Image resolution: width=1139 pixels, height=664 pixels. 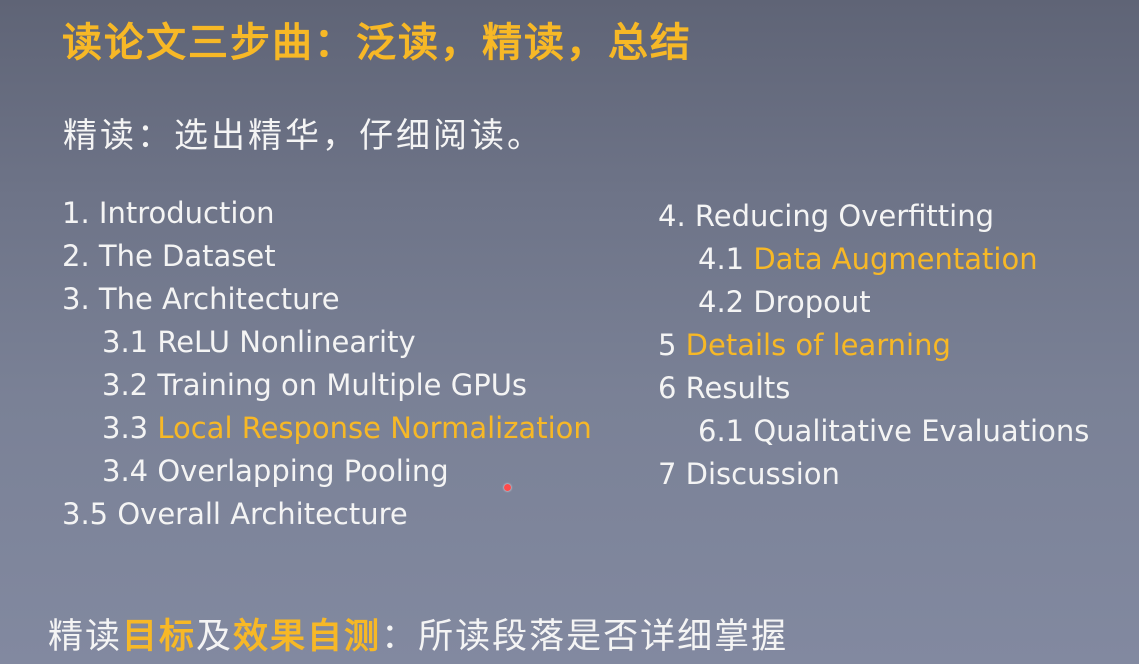 What do you see at coordinates (672, 216) in the screenshot?
I see `toc-item-number: 4.` at bounding box center [672, 216].